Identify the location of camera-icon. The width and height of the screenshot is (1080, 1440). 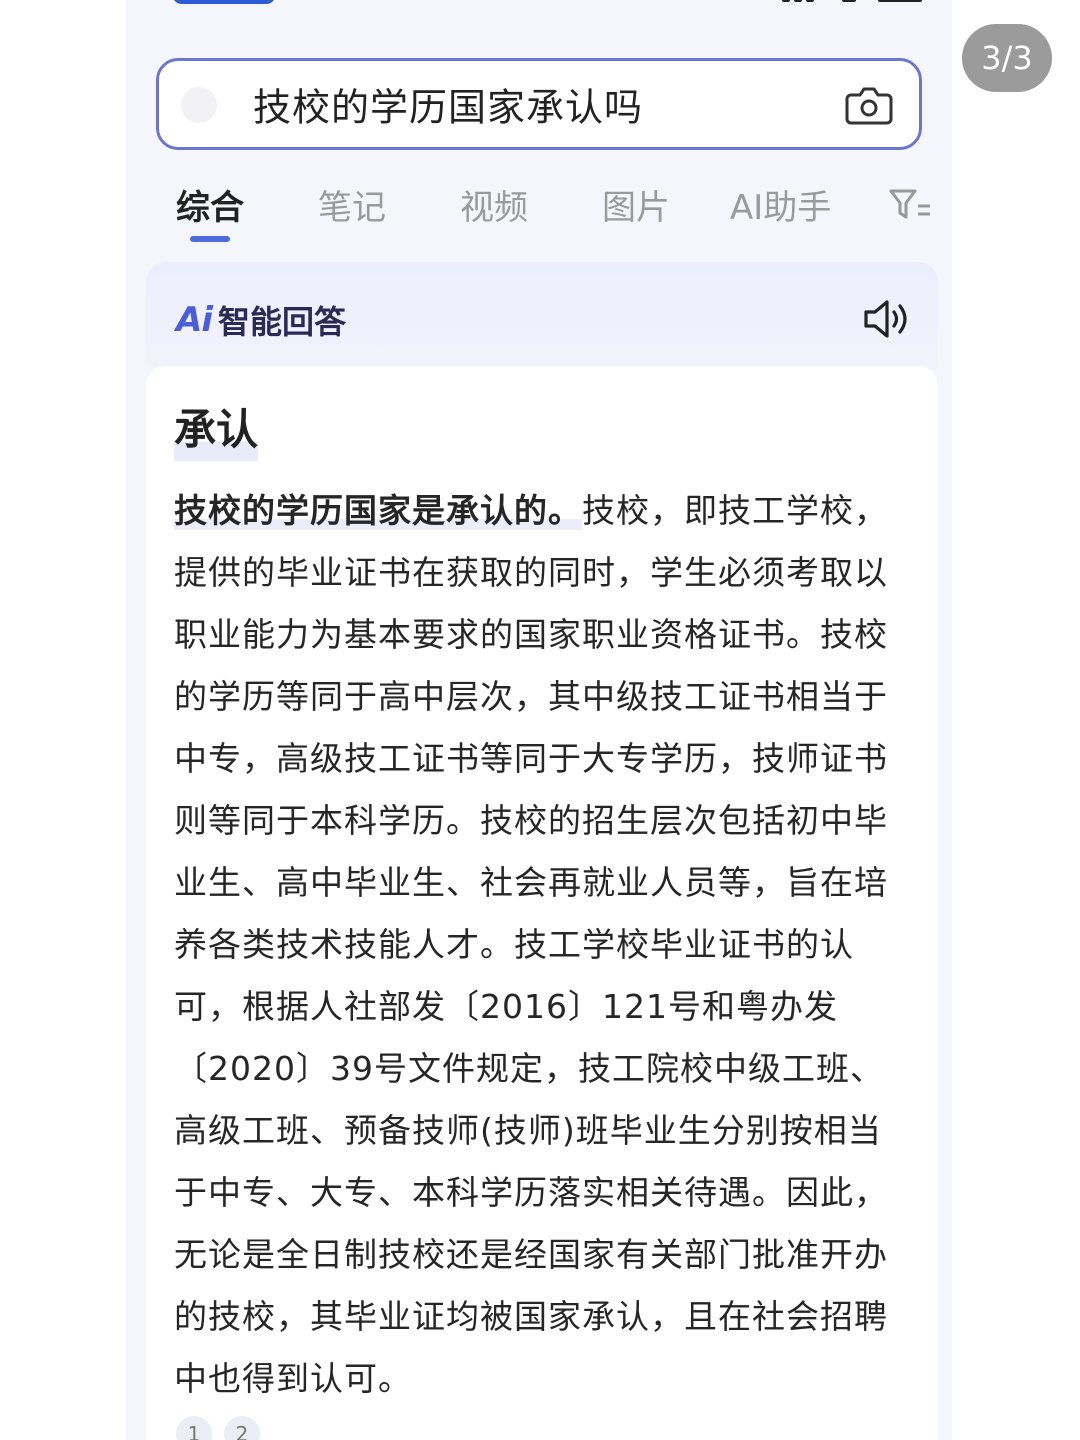
(869, 105).